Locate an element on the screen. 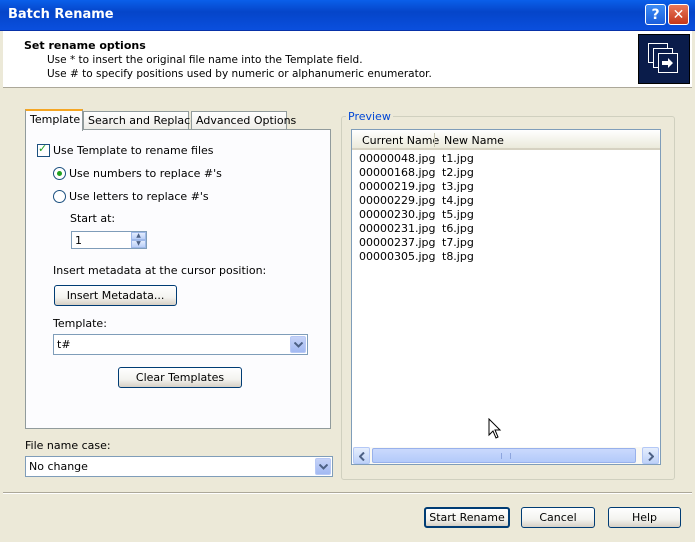  current-name-cell: 00000237.jpg is located at coordinates (397, 242).